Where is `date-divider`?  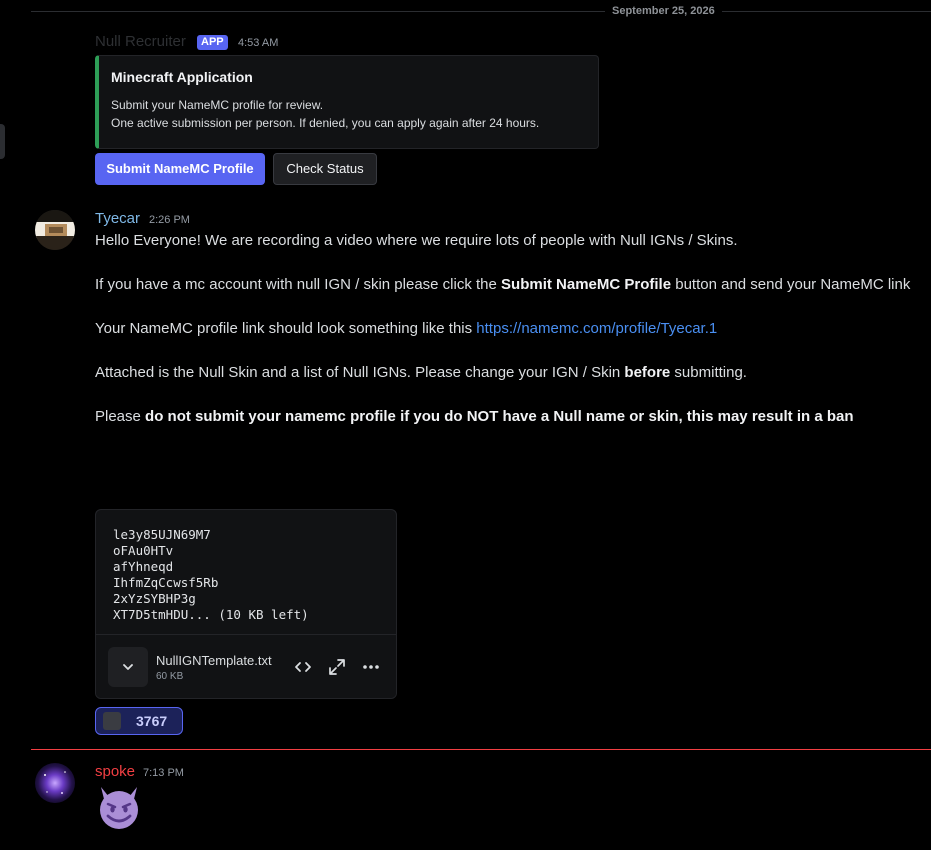
date-divider is located at coordinates (481, 11).